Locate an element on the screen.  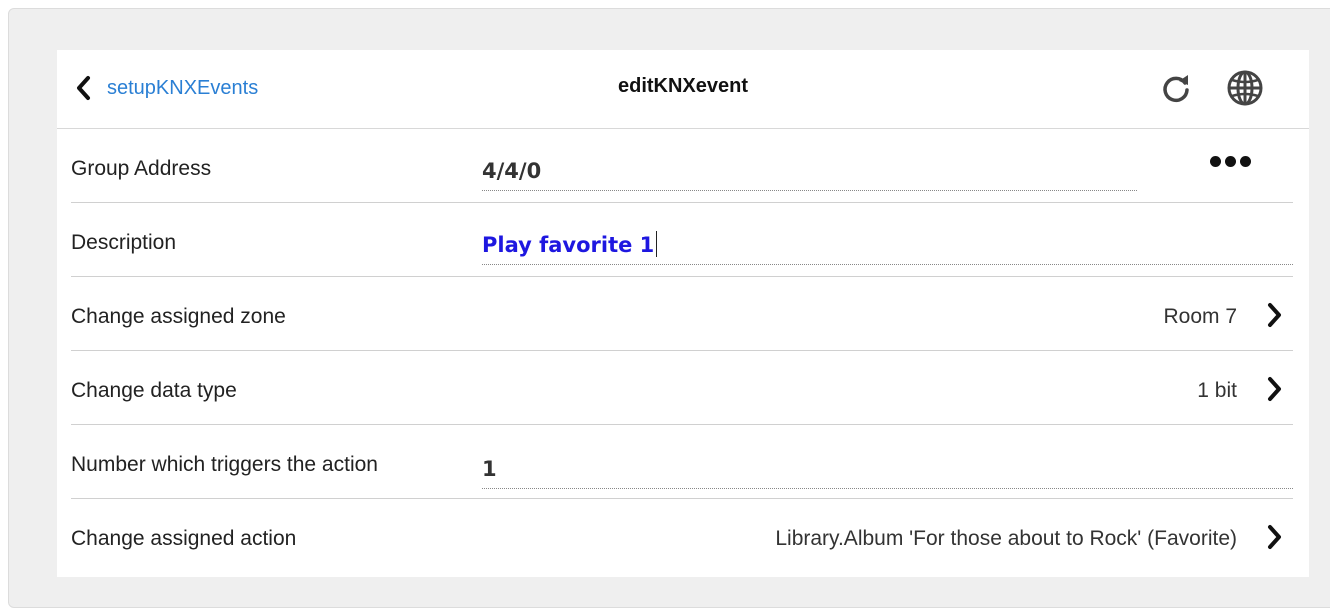
data-type-label: Change data type is located at coordinates (154, 390).